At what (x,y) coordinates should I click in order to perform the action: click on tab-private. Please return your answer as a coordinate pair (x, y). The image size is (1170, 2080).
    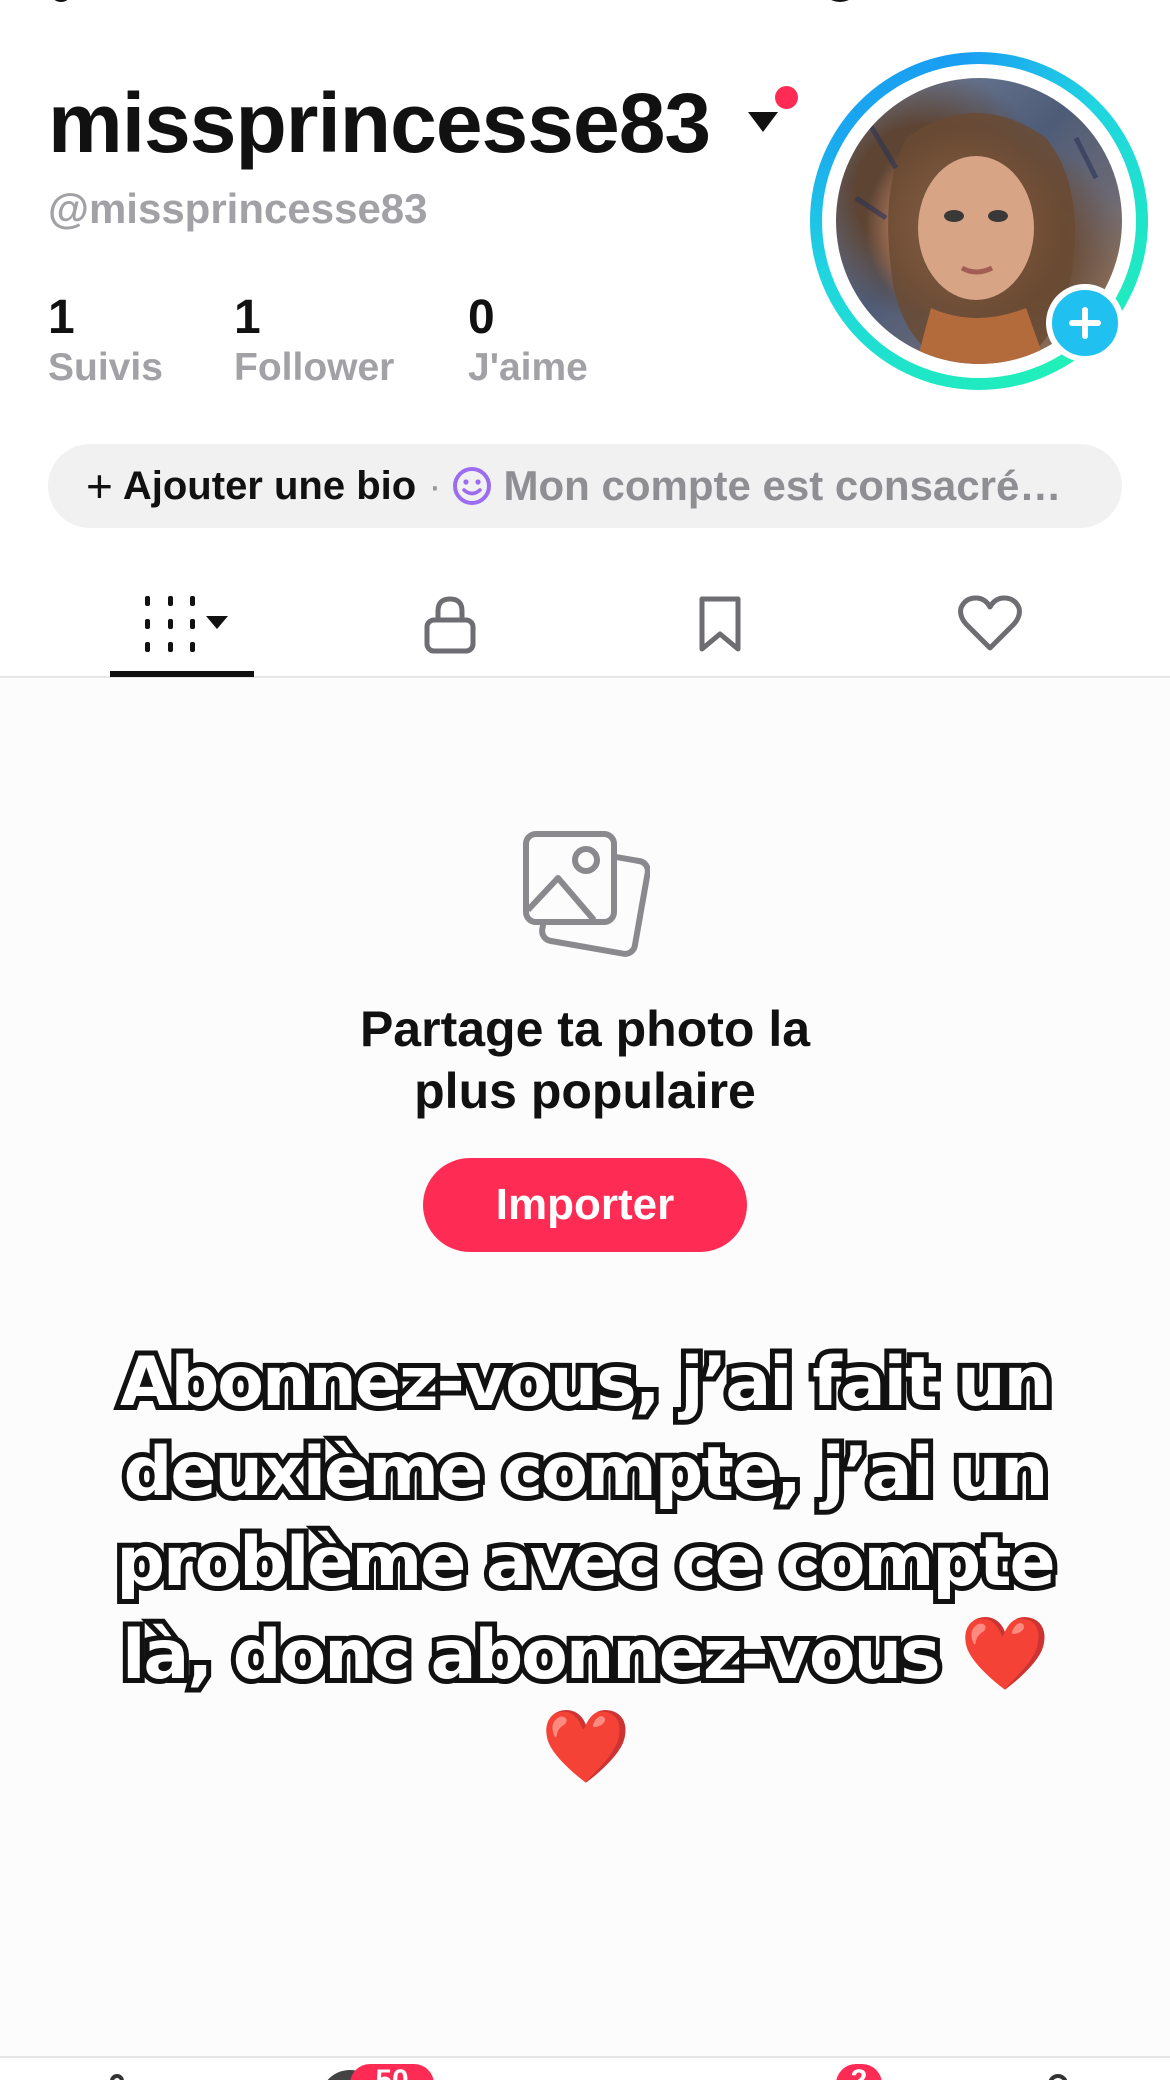
    Looking at the image, I should click on (450, 624).